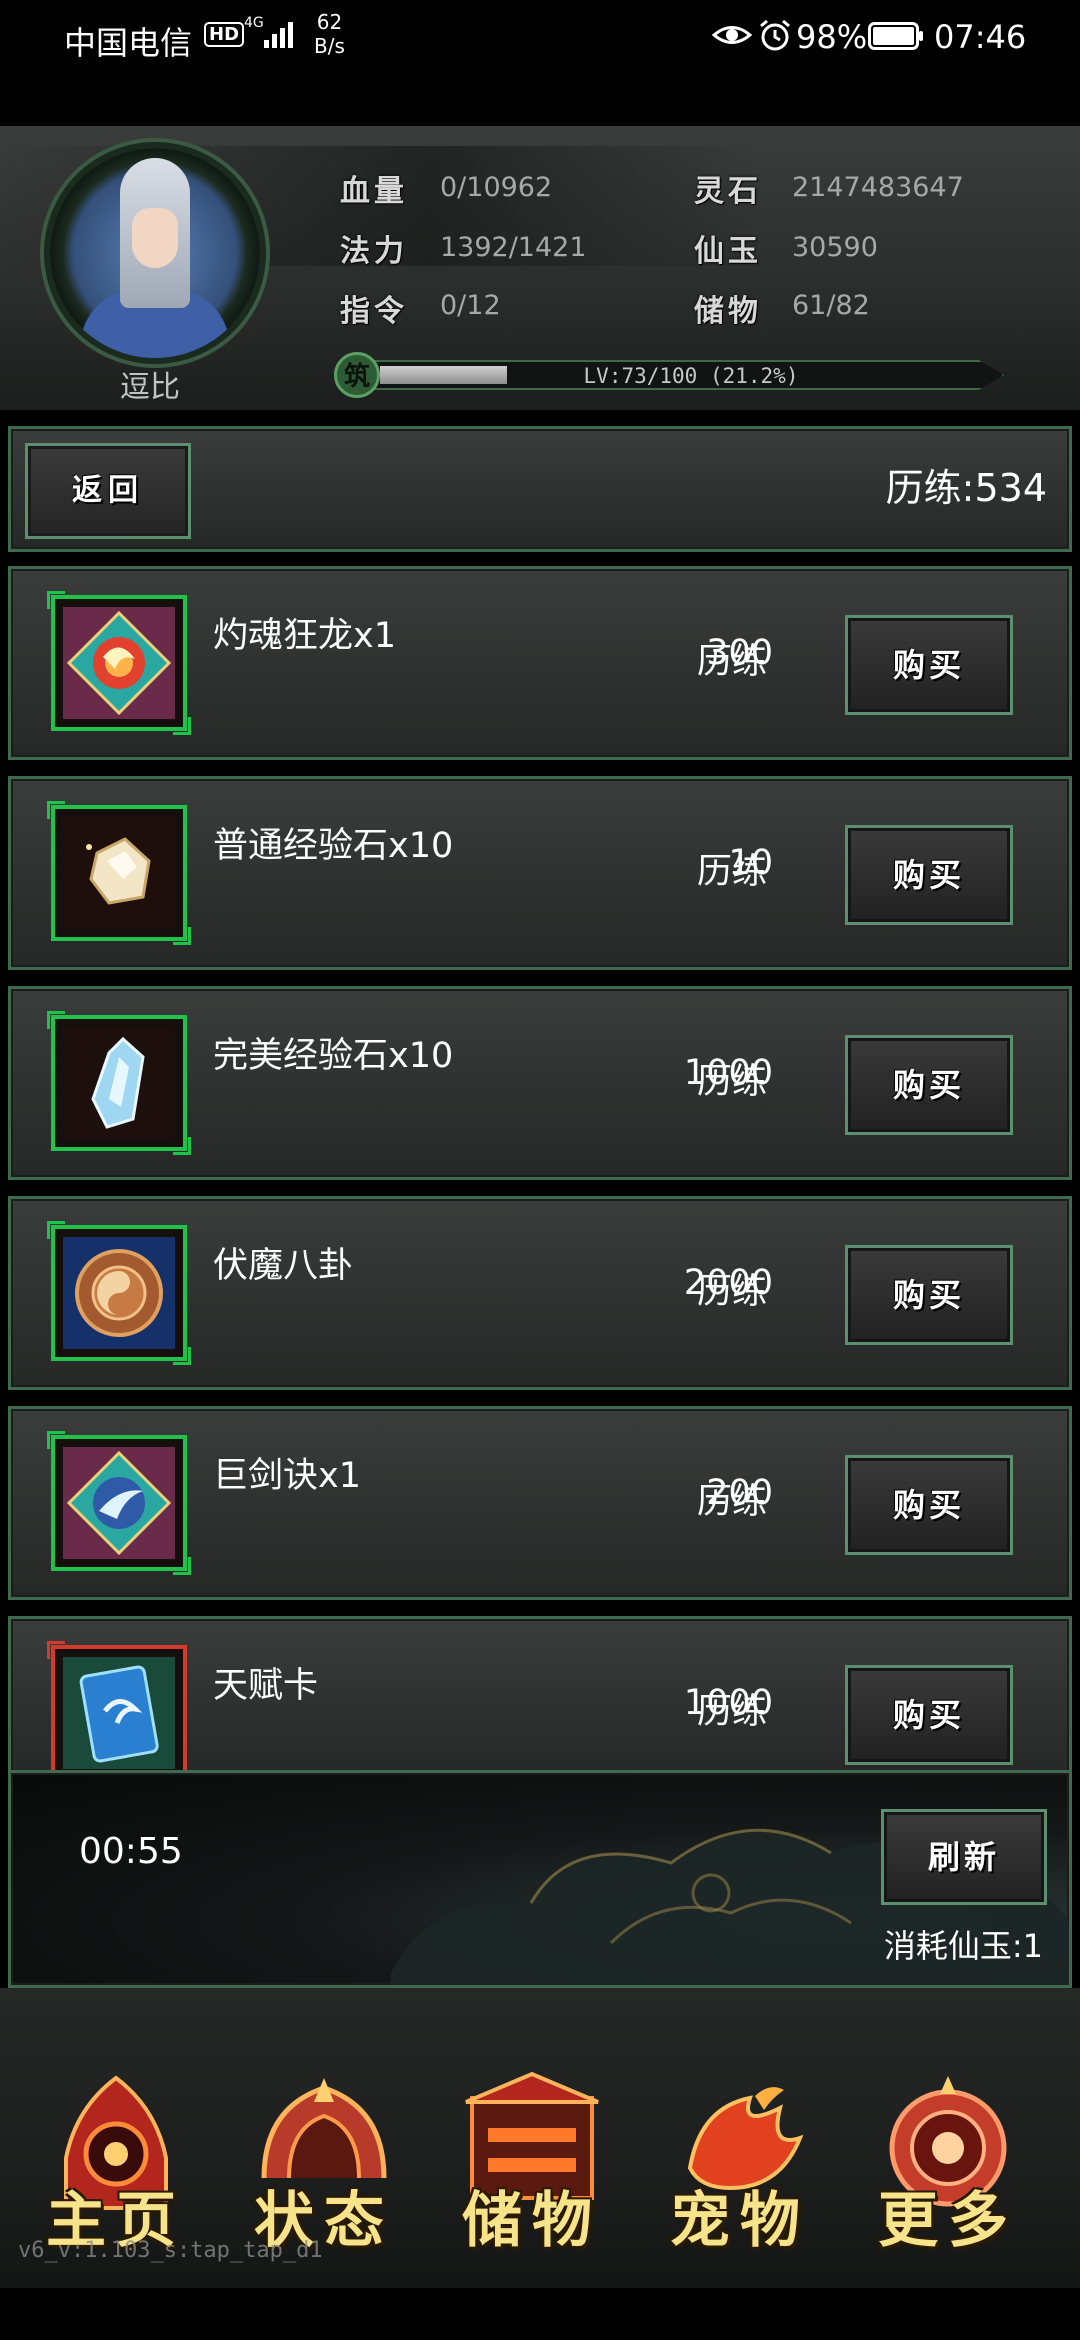 The image size is (1080, 2340). What do you see at coordinates (540, 1696) in the screenshot?
I see `shop-item: 天赋卡 1000 历练 购买` at bounding box center [540, 1696].